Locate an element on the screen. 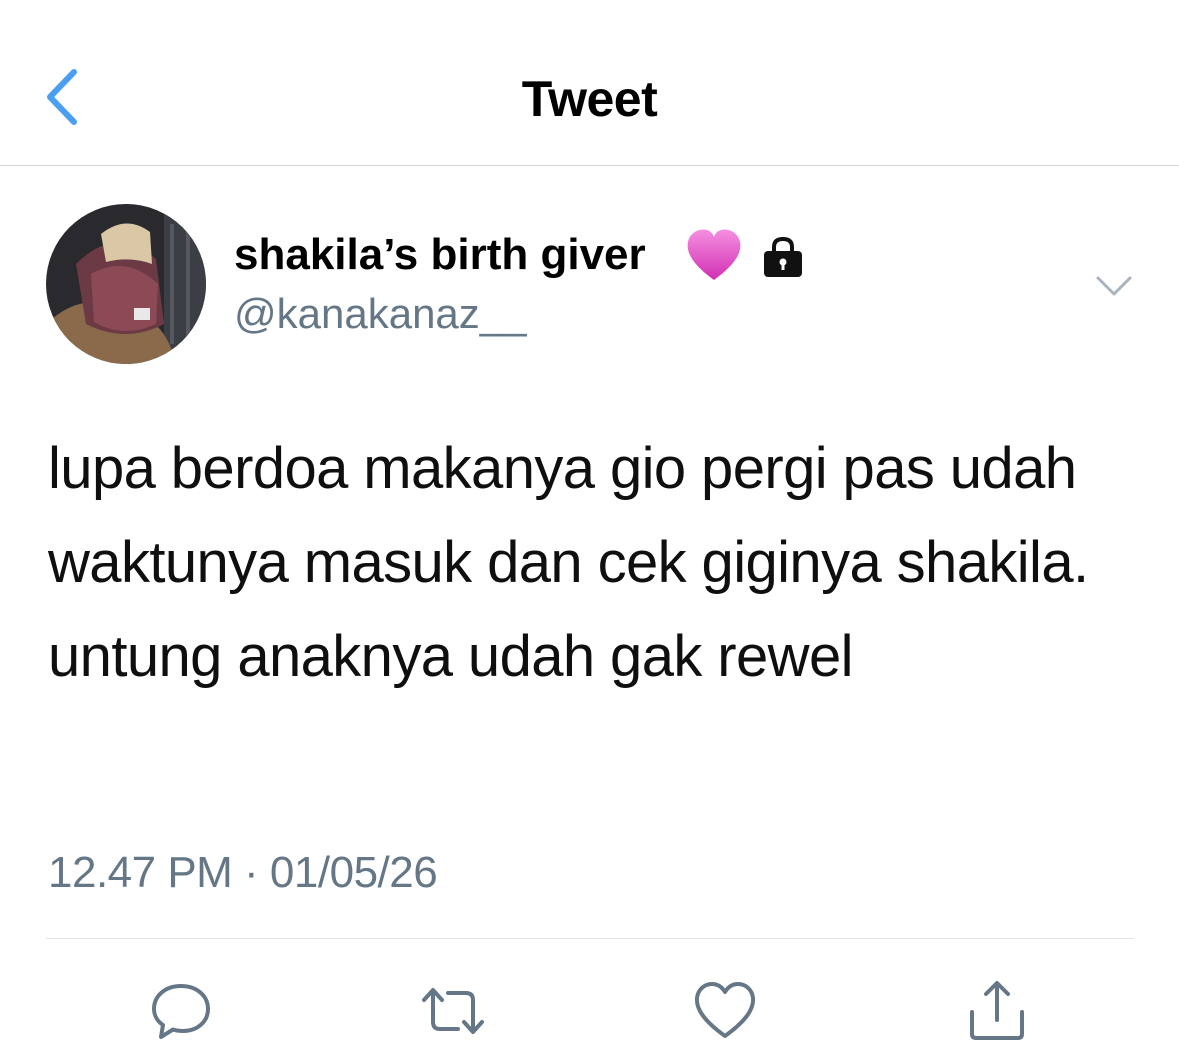 The height and width of the screenshot is (1064, 1179). retweet-icon is located at coordinates (453, 1011).